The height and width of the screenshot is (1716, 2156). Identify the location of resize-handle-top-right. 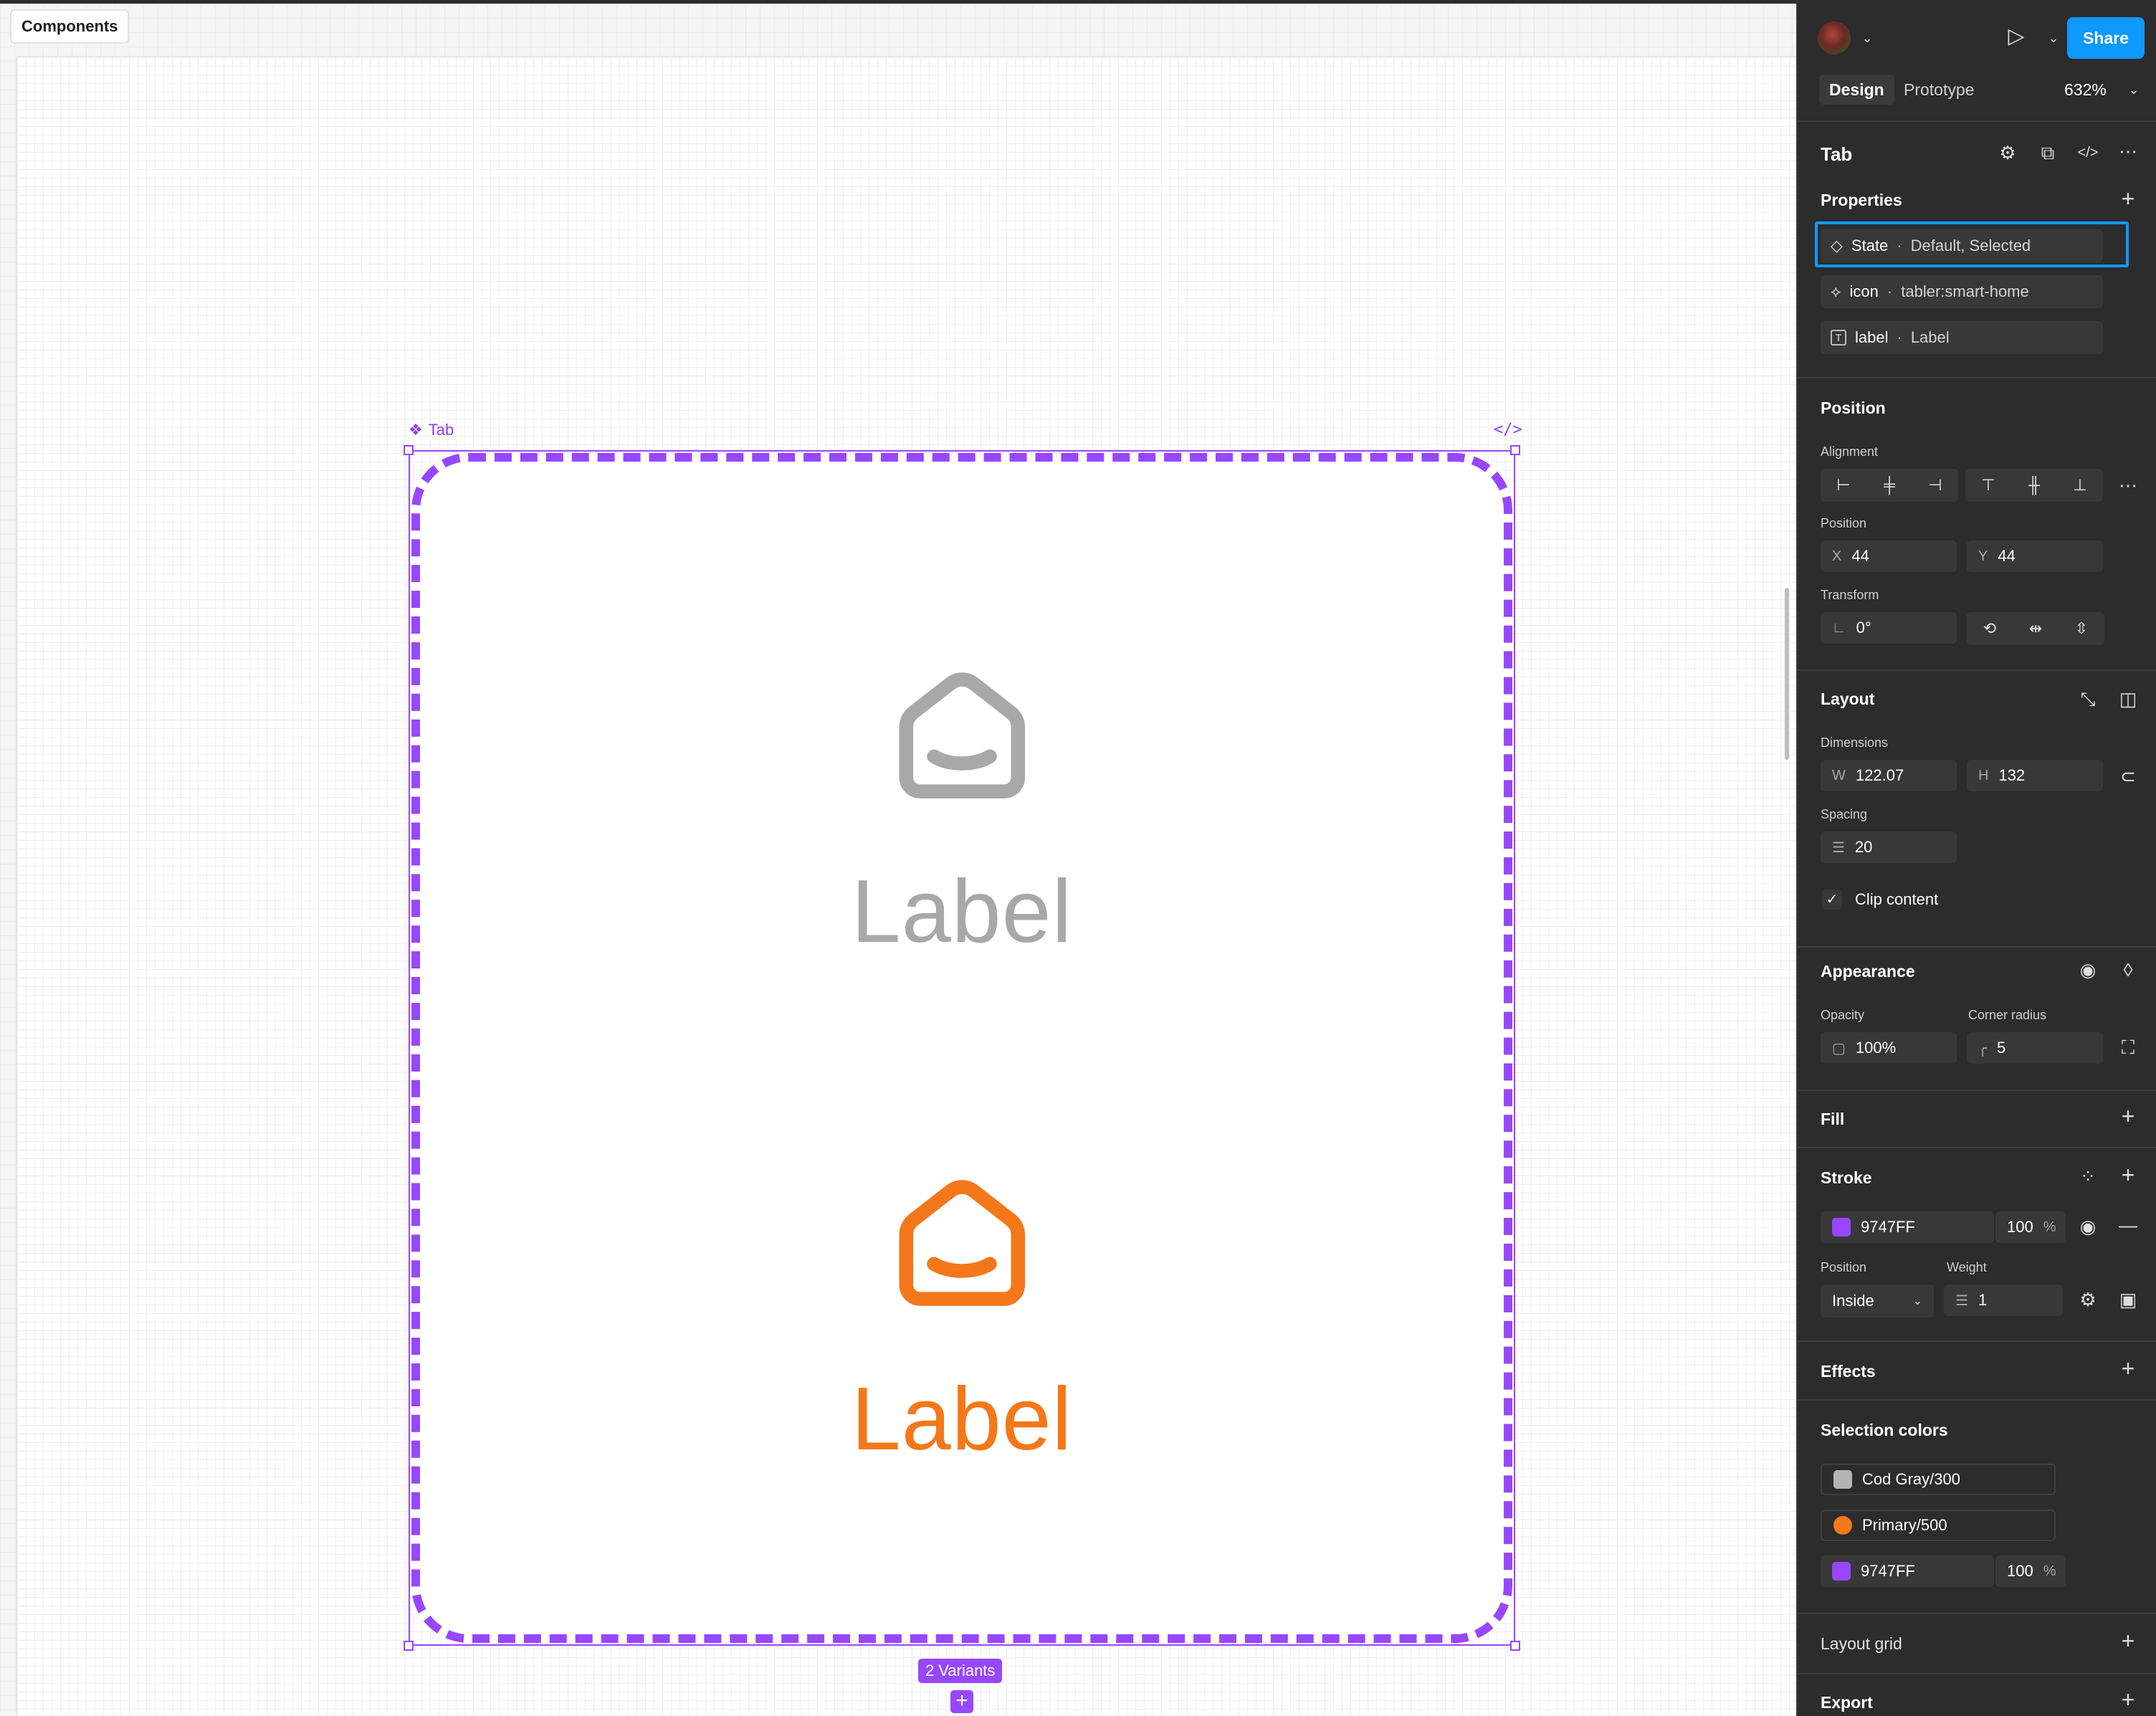
(1515, 450).